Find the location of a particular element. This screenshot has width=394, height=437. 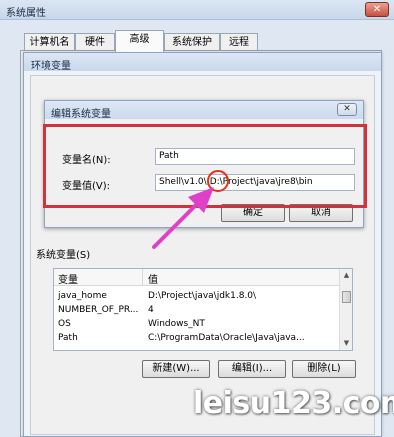

system-vars-title: 系统变量(S) is located at coordinates (63, 255).